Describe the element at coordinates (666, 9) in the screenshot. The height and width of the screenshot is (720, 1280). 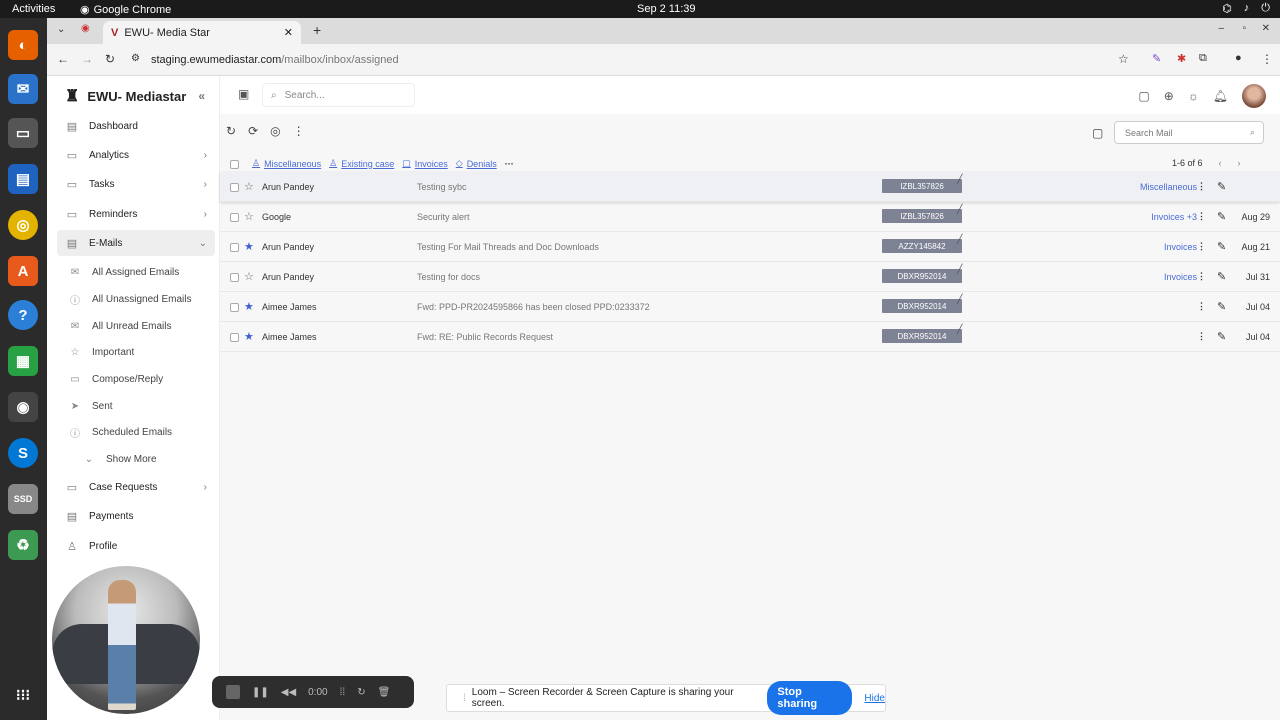
I see `clock: Sep 2 11:39` at that location.